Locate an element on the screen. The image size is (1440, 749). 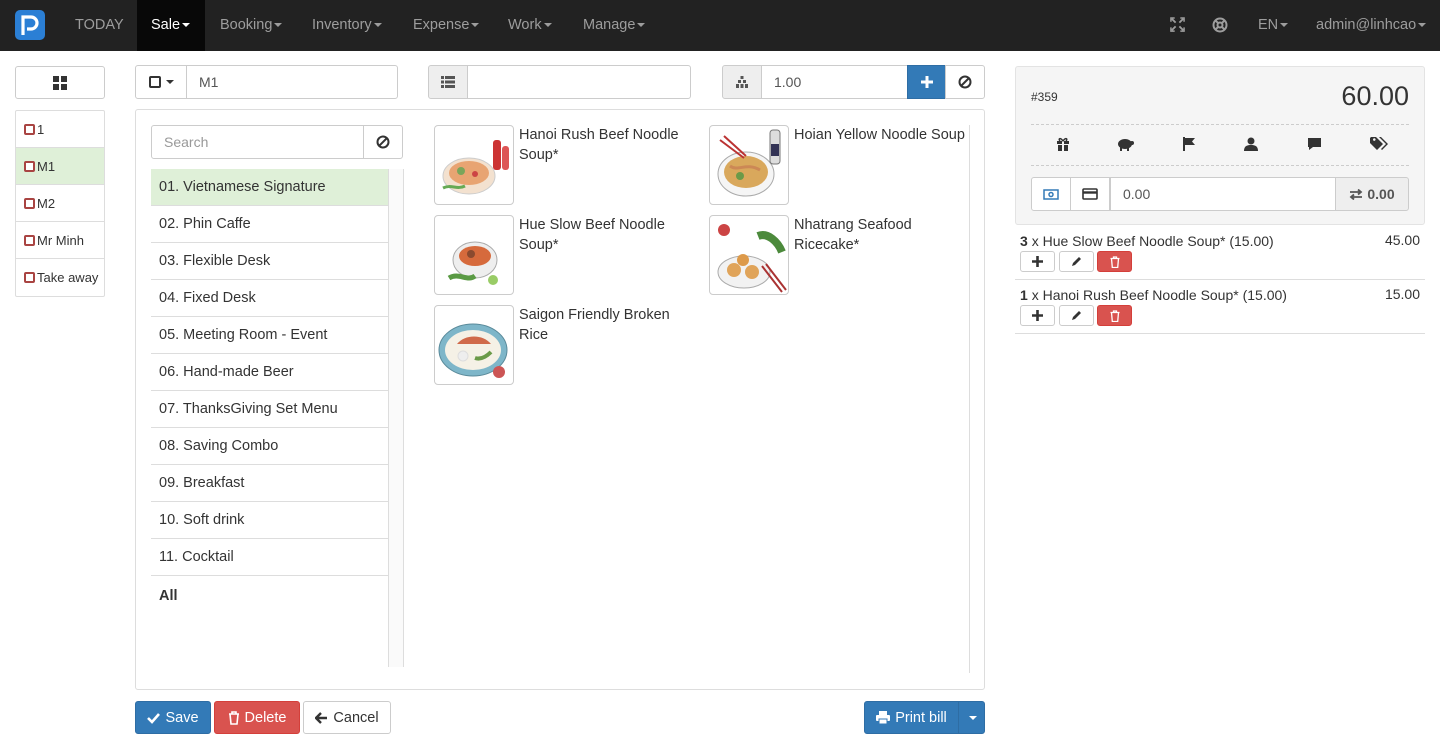
nav-manage: Manage is located at coordinates (614, 25).